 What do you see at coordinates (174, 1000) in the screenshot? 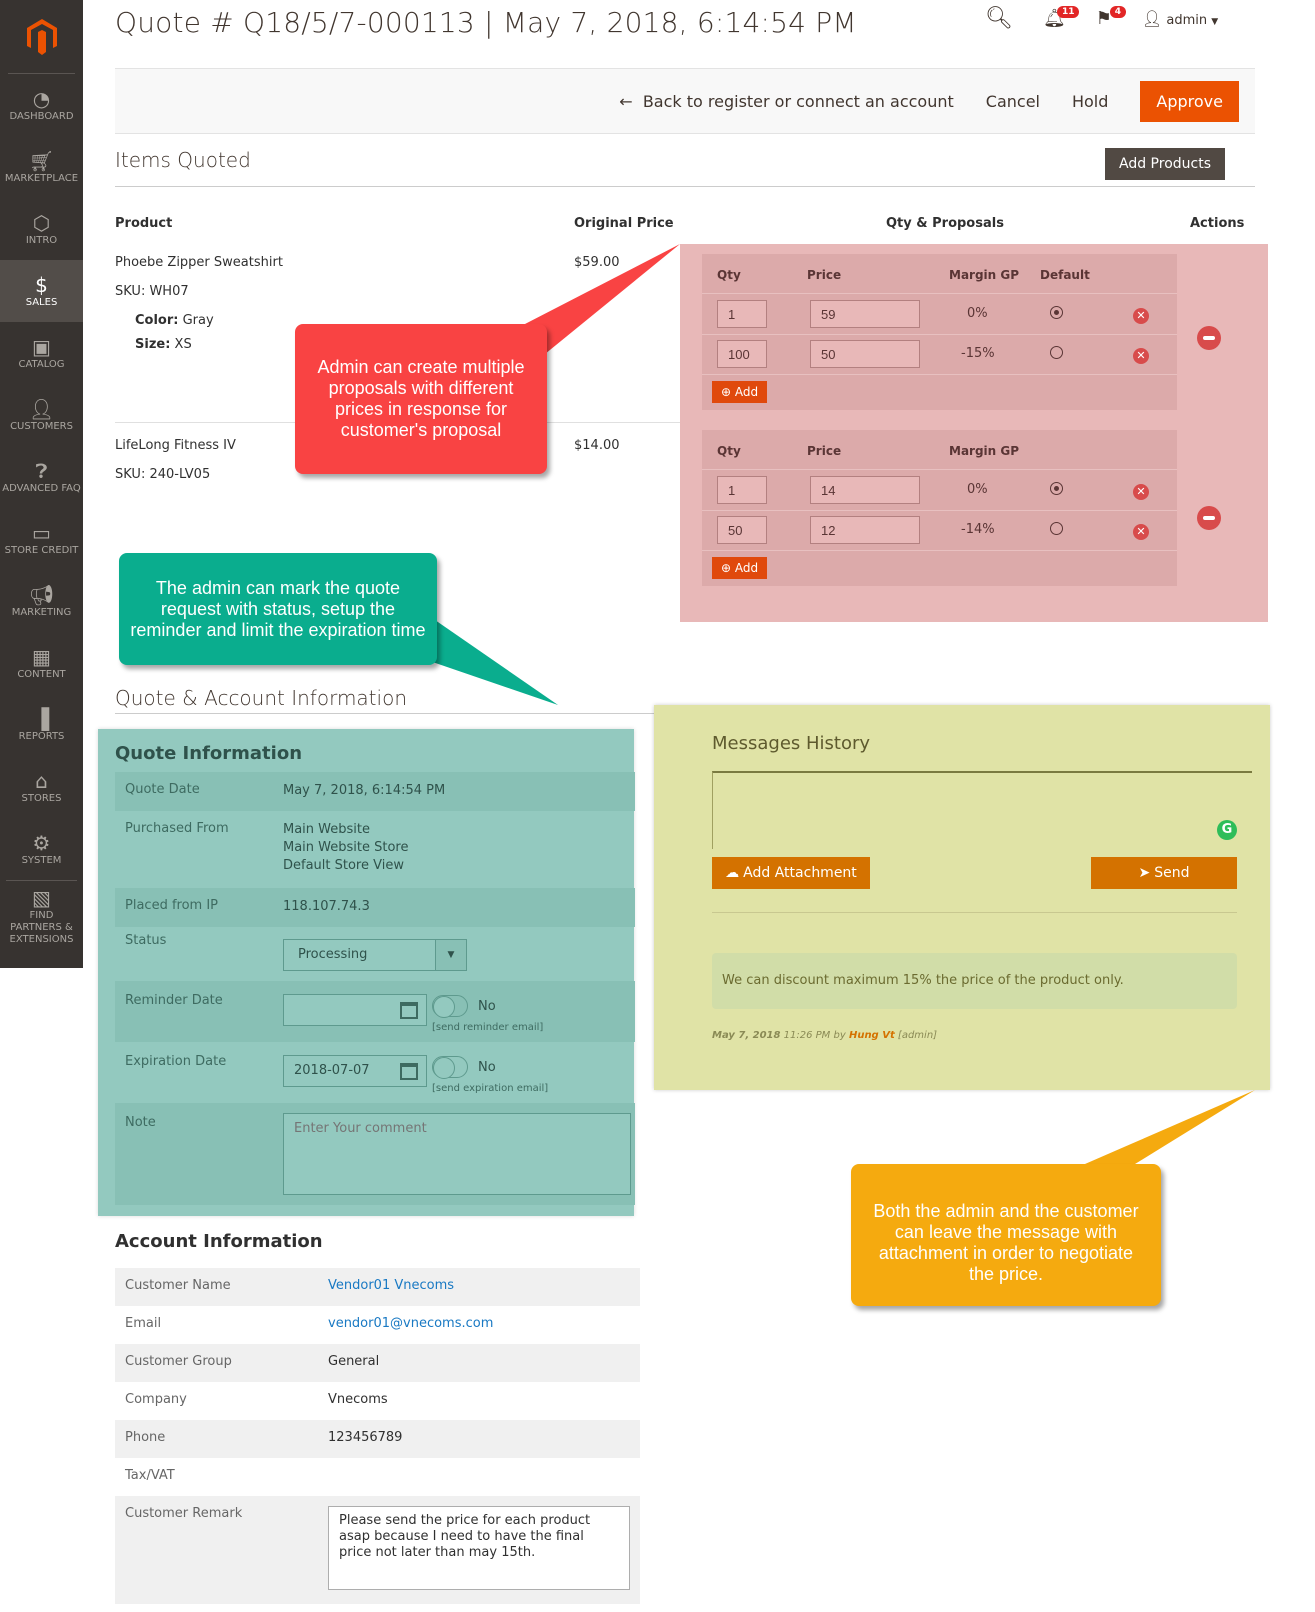
I see `row-label: Reminder Date` at bounding box center [174, 1000].